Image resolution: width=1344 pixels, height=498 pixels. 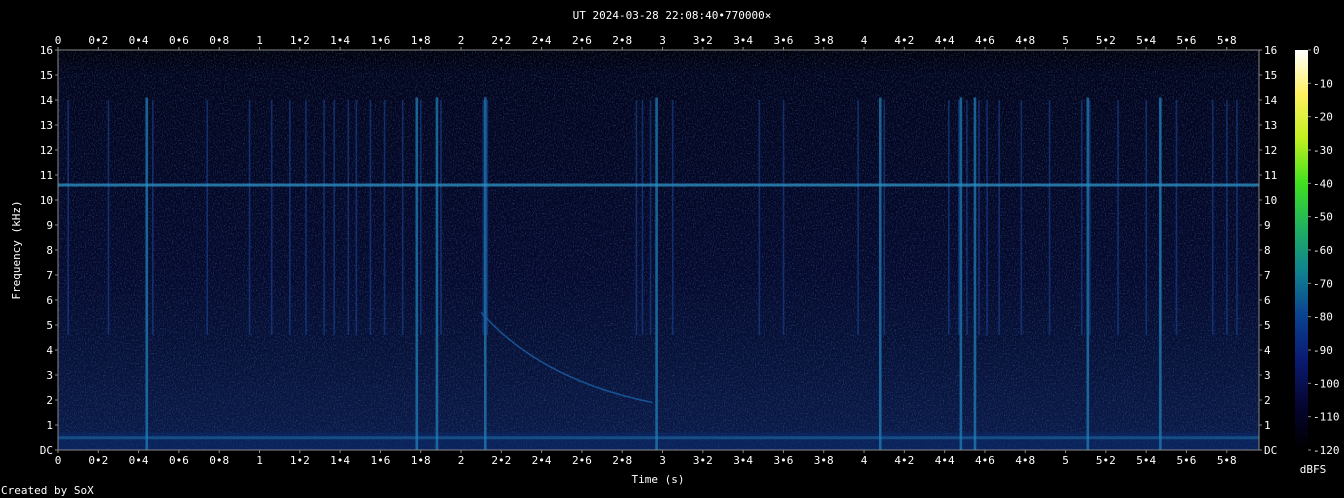 I want to click on x-tick-label-top: 4•6, so click(x=985, y=40).